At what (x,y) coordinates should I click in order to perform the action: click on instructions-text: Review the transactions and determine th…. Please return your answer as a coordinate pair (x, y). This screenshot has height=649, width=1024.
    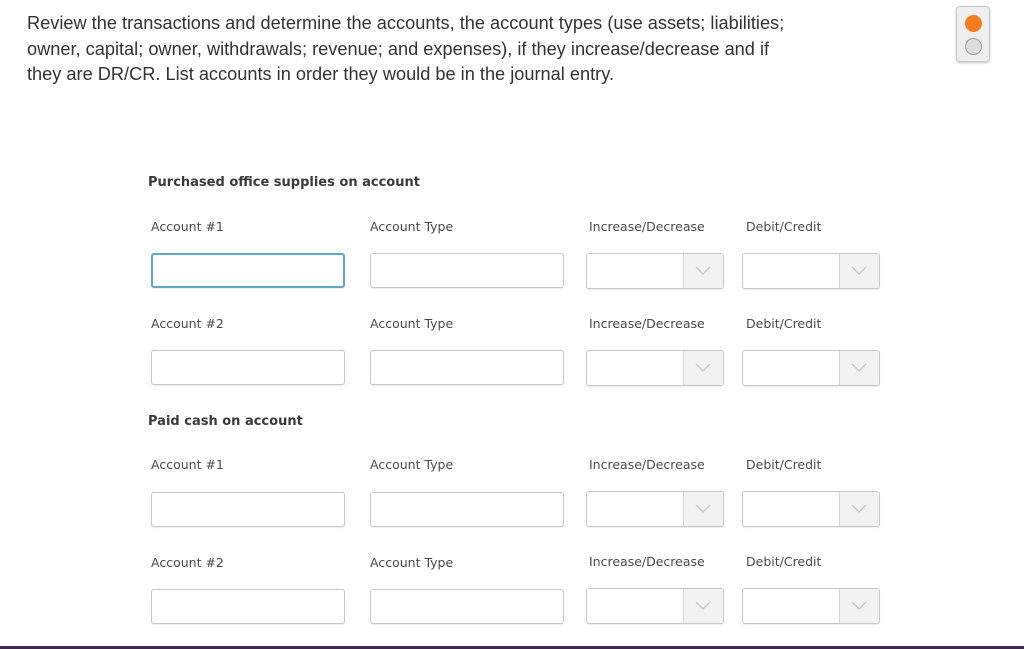
    Looking at the image, I should click on (406, 48).